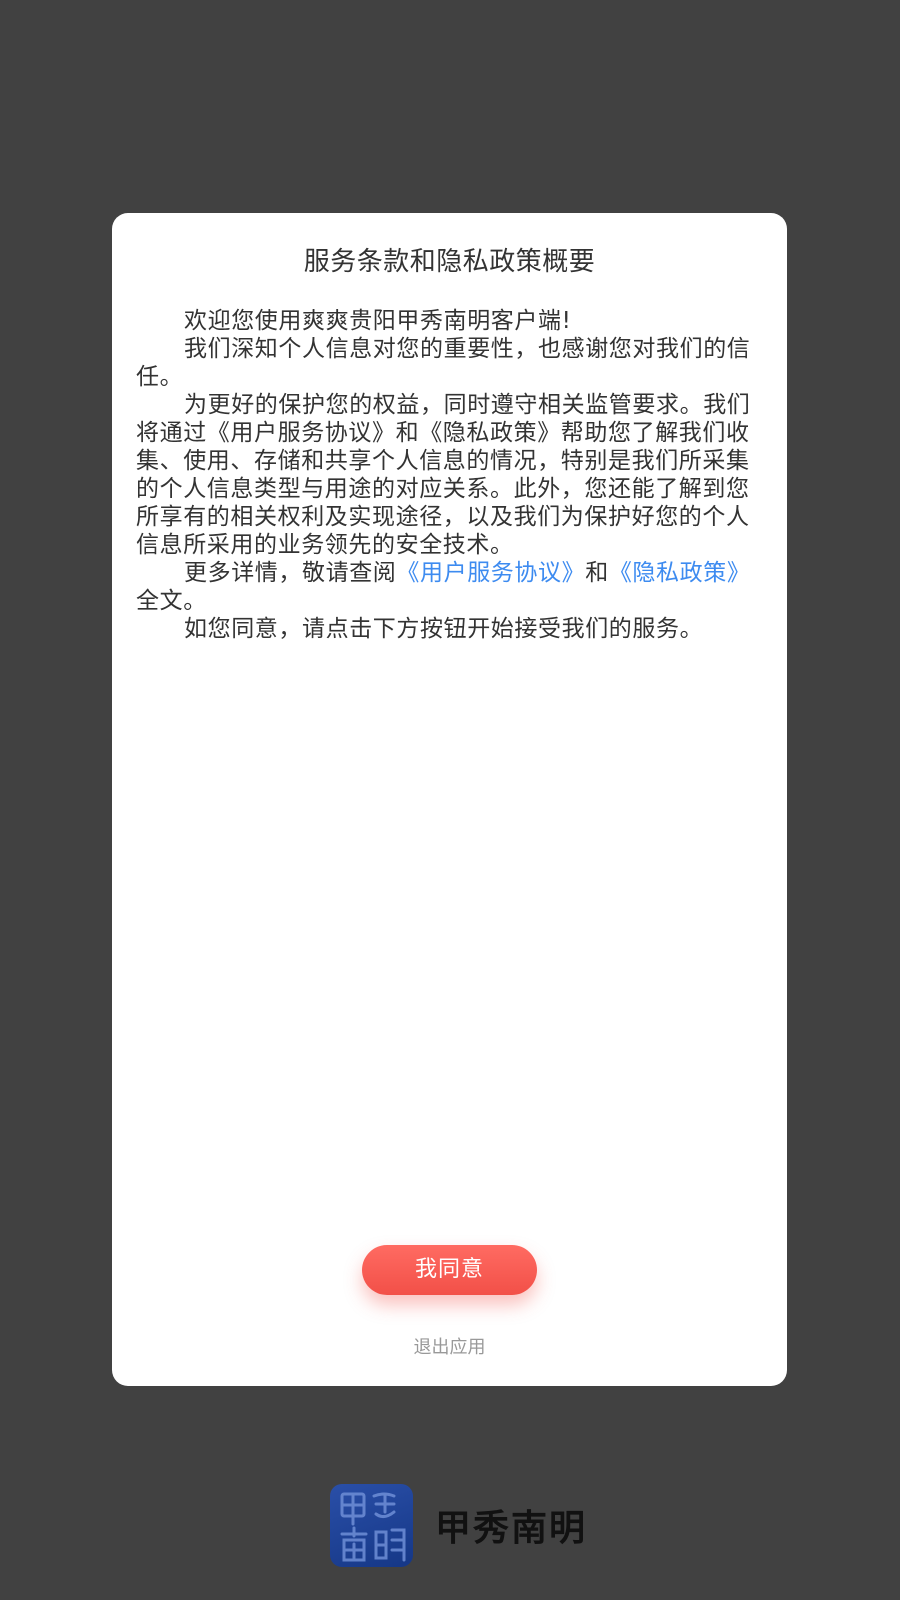 This screenshot has width=900, height=1600. What do you see at coordinates (448, 587) in the screenshot?
I see `details-paragraph: 更多详情，敬请查阅《用户服务协议》和《隐私政策》全文。` at bounding box center [448, 587].